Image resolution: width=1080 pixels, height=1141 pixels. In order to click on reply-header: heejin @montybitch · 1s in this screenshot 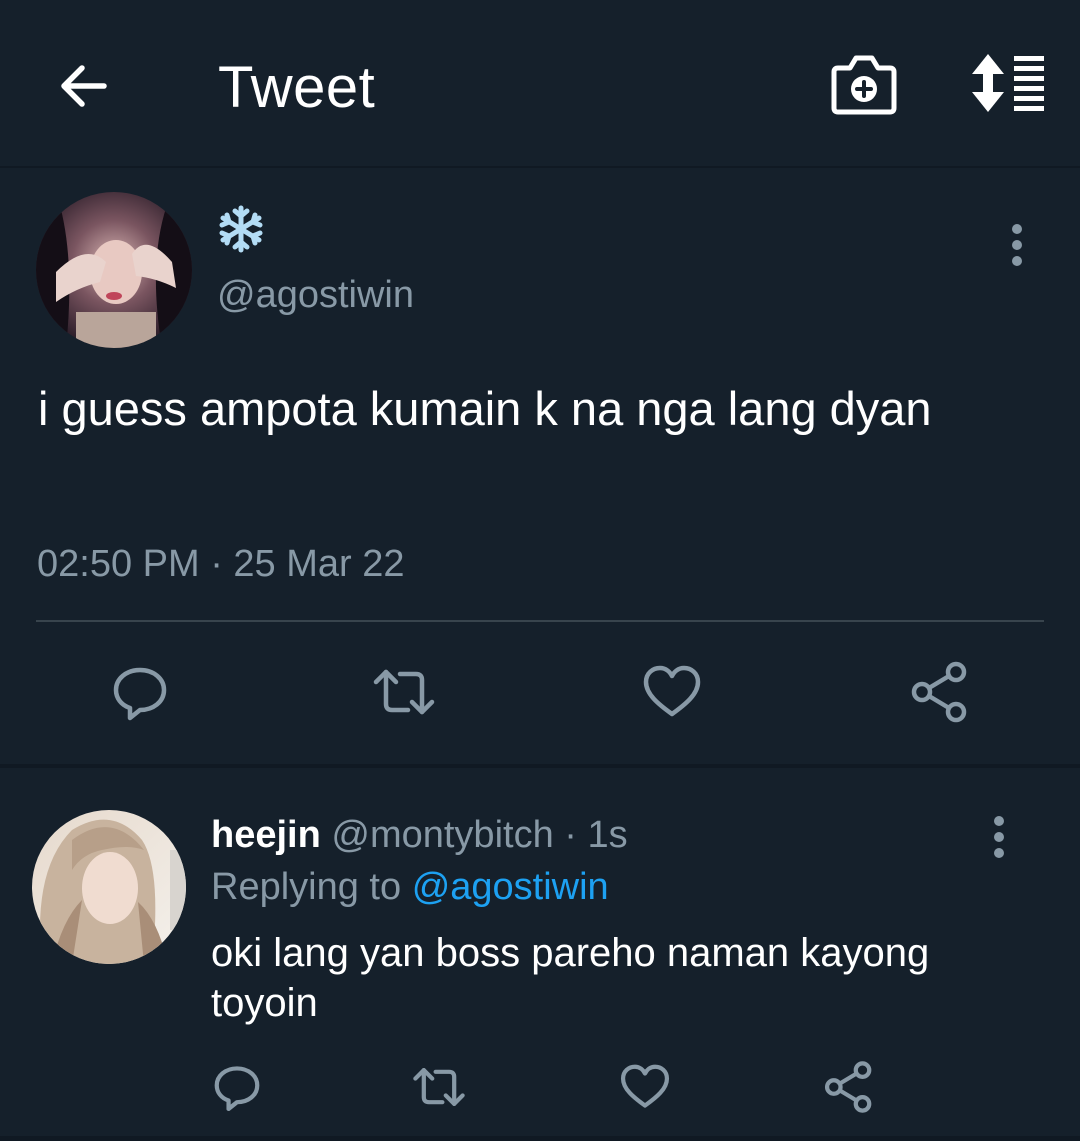, I will do `click(419, 835)`.